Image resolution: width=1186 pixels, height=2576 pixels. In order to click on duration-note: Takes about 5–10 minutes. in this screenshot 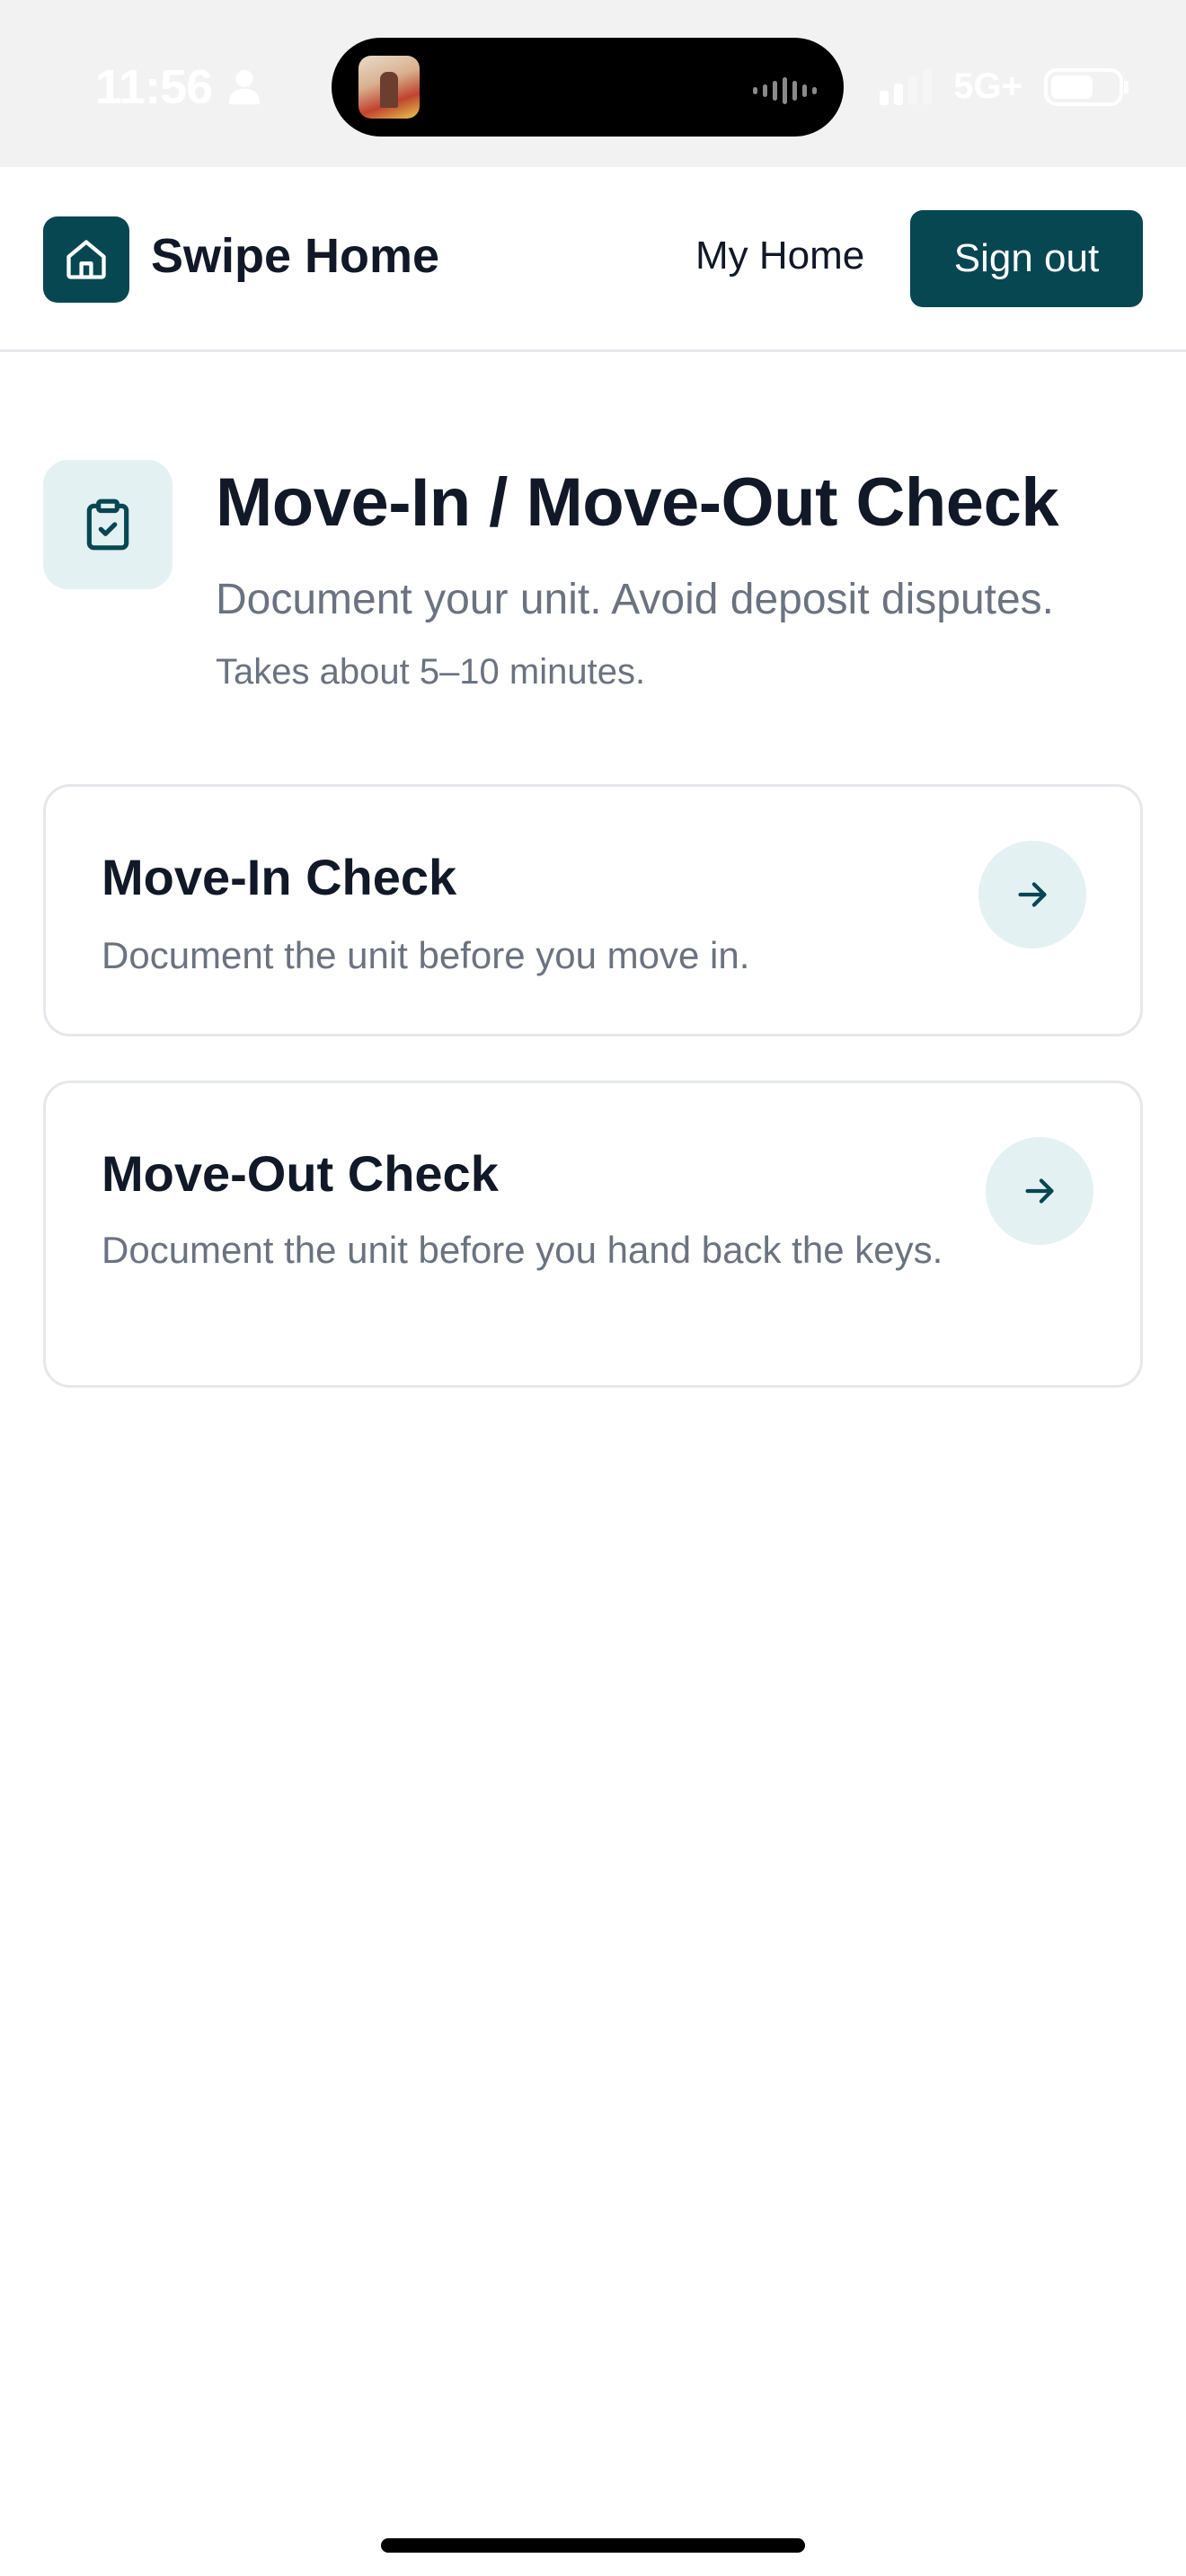, I will do `click(431, 672)`.